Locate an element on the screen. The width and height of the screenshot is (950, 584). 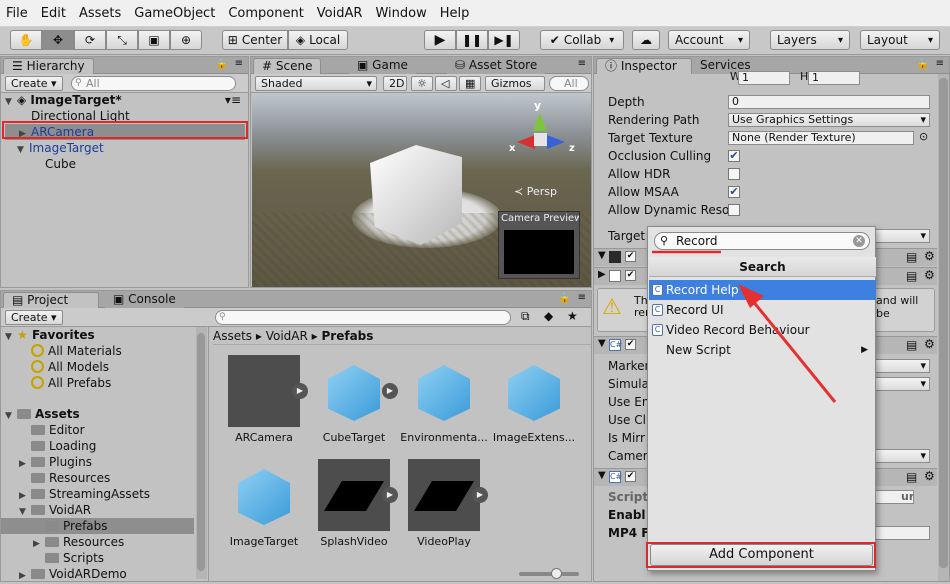
arrow-shaft is located at coordinates (793, 351).